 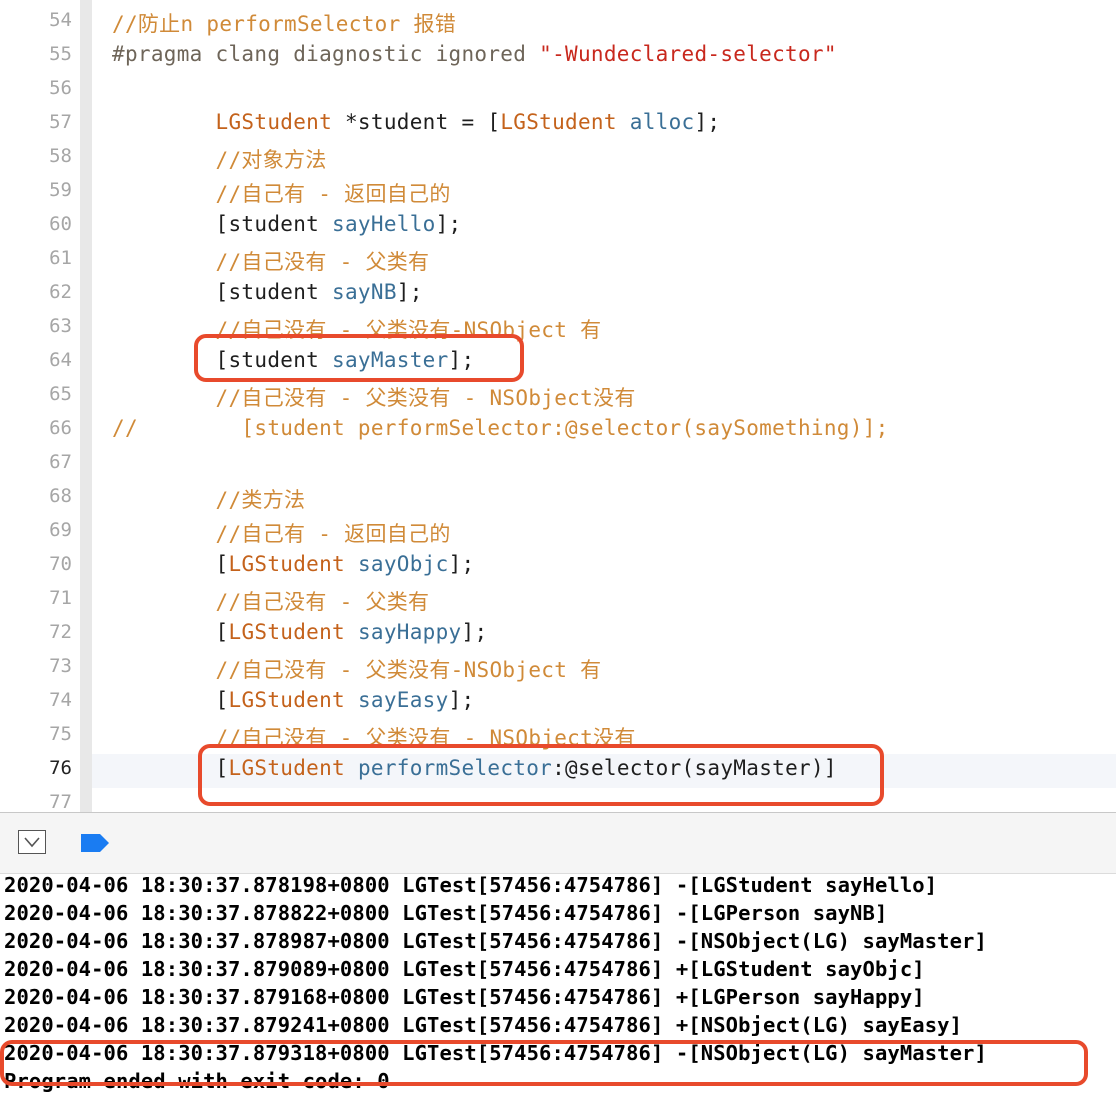 I want to click on code-token: sayHappy, so click(x=409, y=632).